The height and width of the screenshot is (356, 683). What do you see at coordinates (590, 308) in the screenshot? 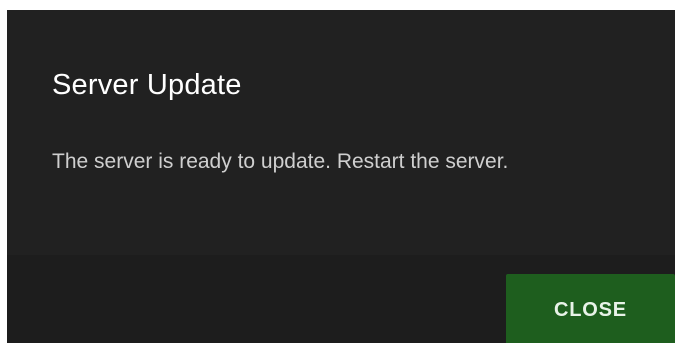
I see `close-button: CLOSE` at bounding box center [590, 308].